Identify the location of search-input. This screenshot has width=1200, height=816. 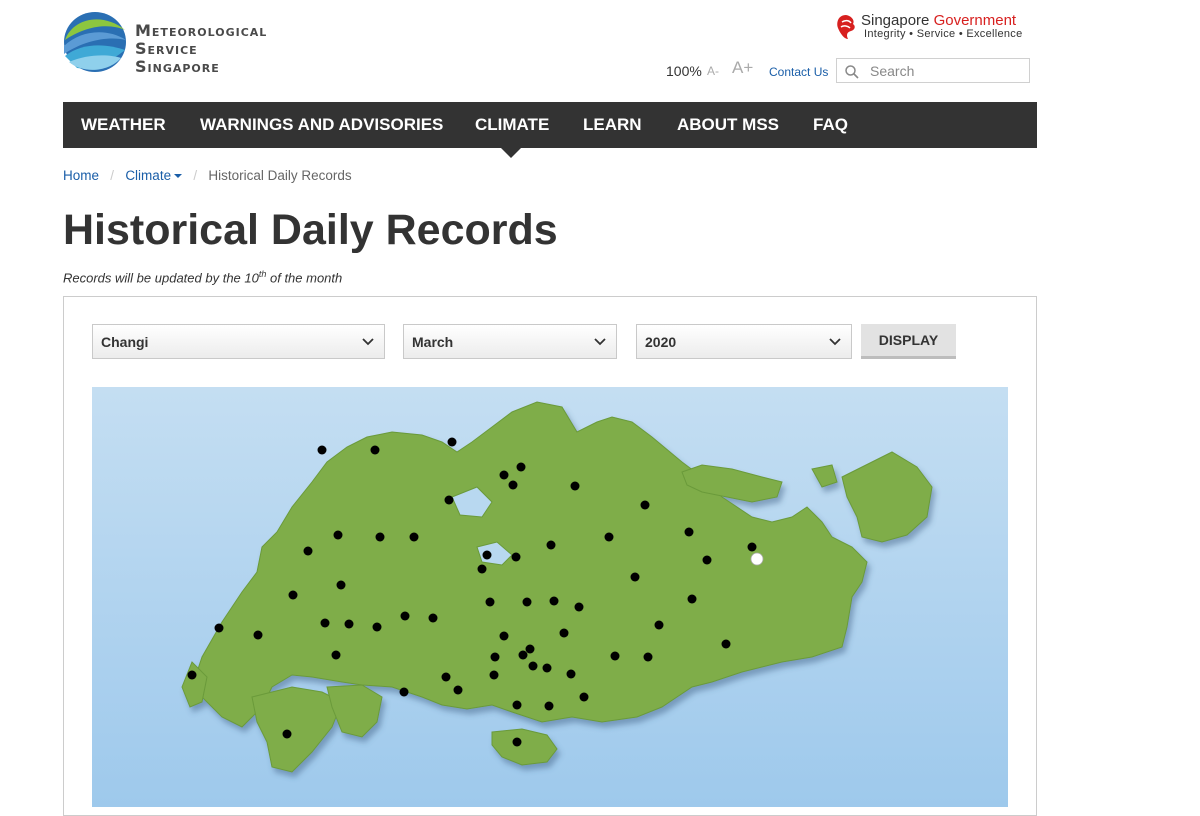
(945, 71).